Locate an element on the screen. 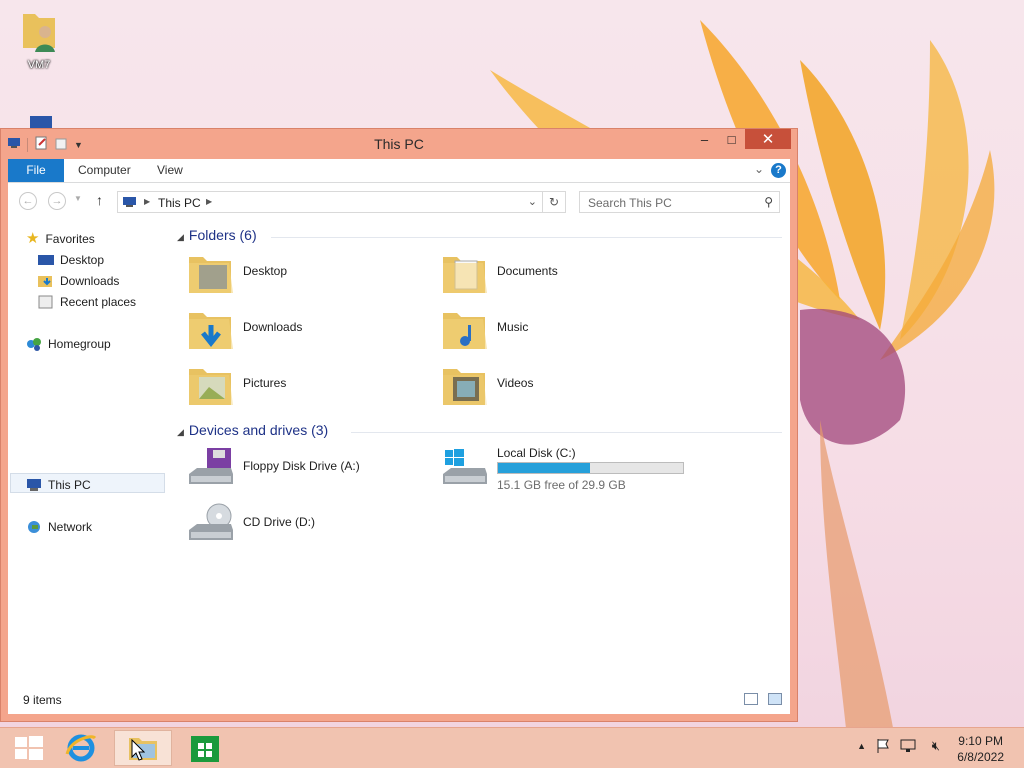  group-title: Devices and drives (3) is located at coordinates (258, 430).